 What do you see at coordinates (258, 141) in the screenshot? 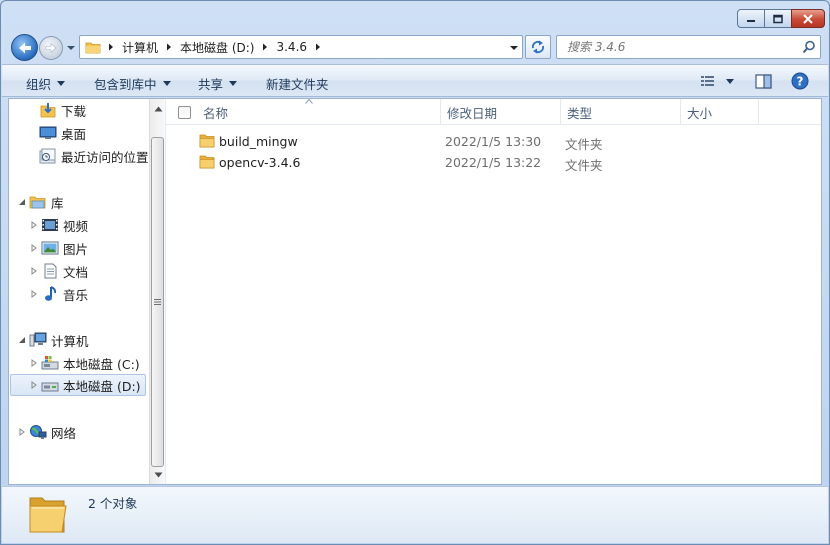
I see `file-name: build_mingw` at bounding box center [258, 141].